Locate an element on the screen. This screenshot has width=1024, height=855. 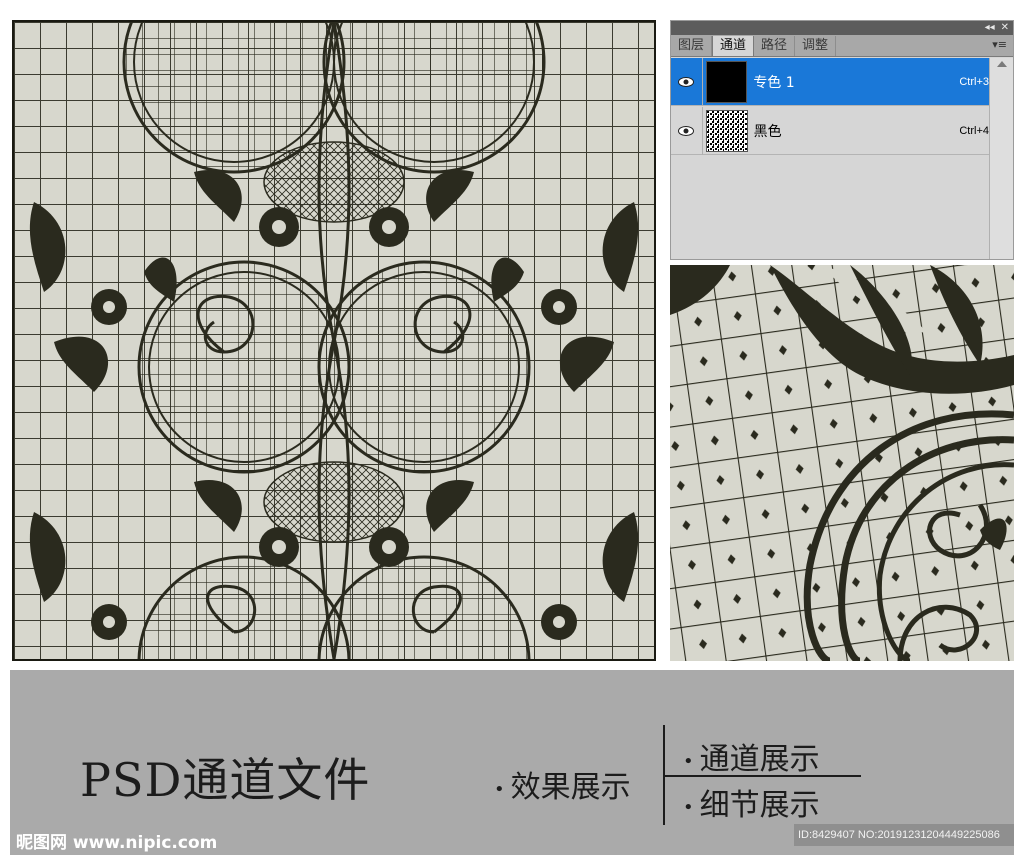
panel-titlebar: ◂◂ ✕ is located at coordinates (842, 28).